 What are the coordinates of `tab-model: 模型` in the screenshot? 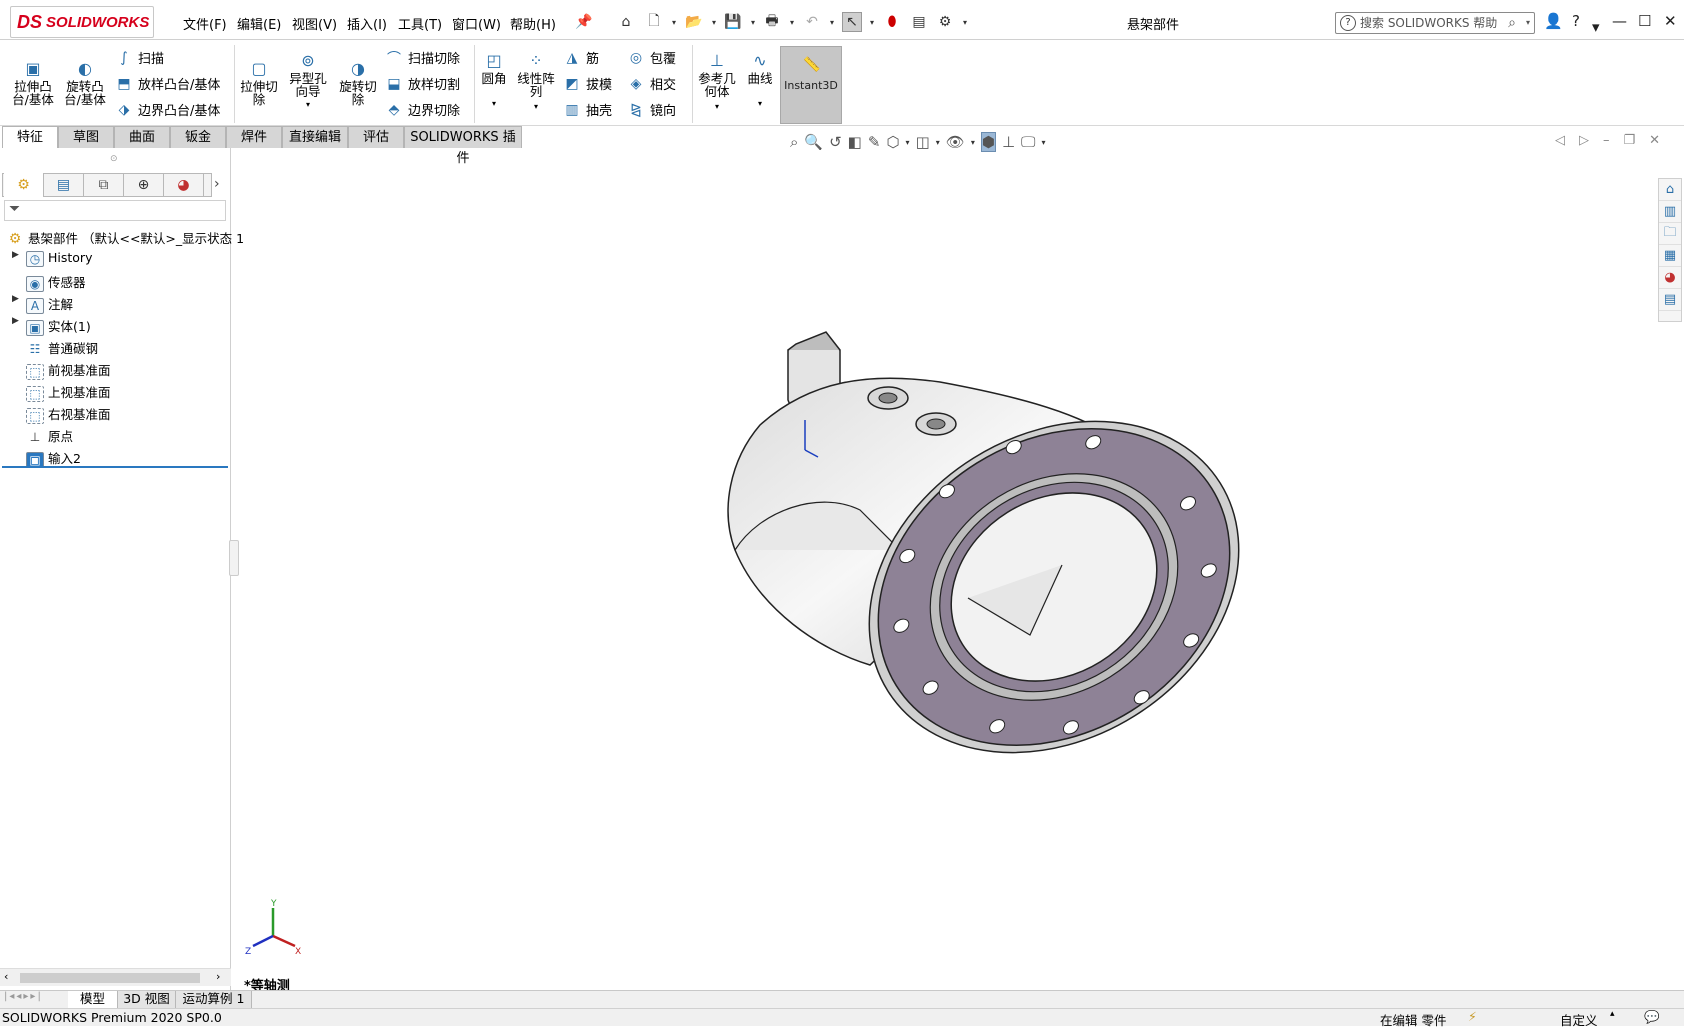 It's located at (93, 999).